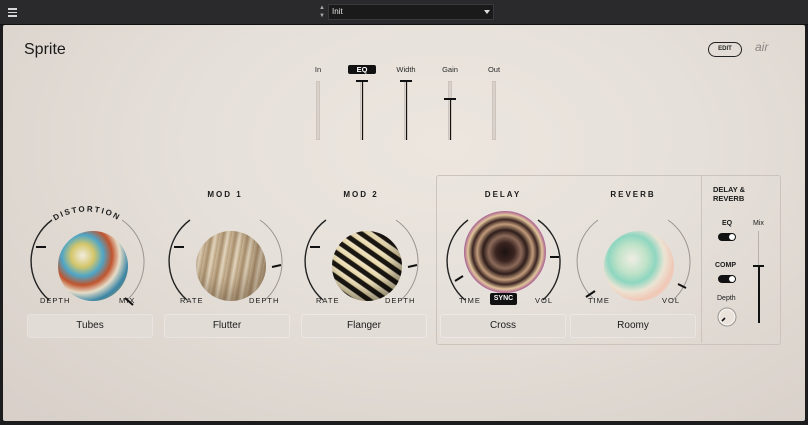  I want to click on mod1-module: MOD 1 RATE DEPTH, so click(225, 250).